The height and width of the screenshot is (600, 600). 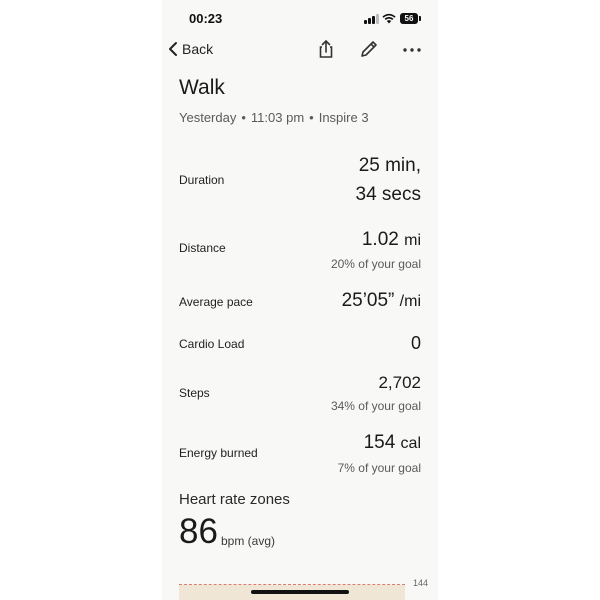 What do you see at coordinates (248, 541) in the screenshot?
I see `heart-rate-unit: bpm (avg)` at bounding box center [248, 541].